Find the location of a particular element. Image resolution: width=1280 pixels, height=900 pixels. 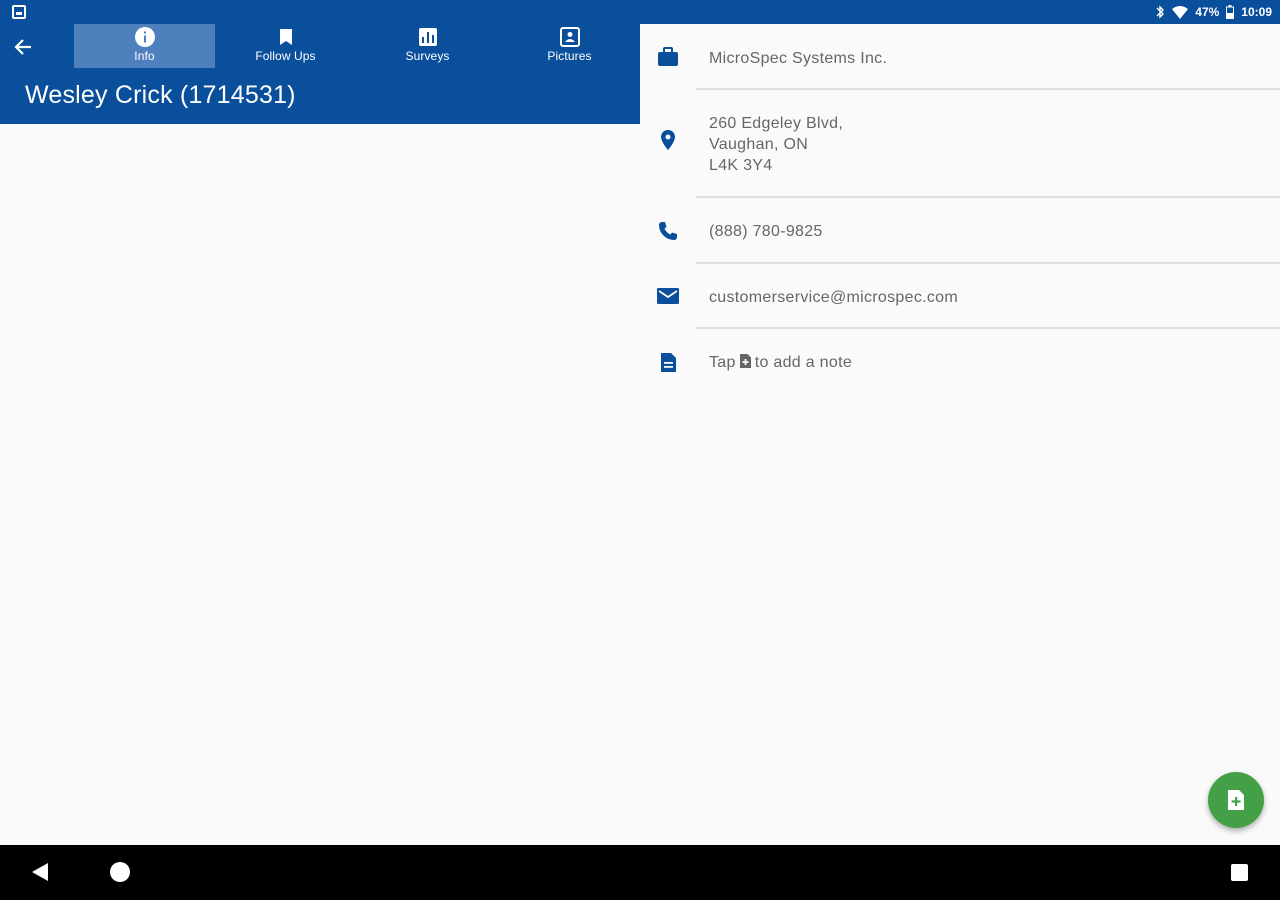

address-line3: L4K 3Y4 is located at coordinates (741, 165).